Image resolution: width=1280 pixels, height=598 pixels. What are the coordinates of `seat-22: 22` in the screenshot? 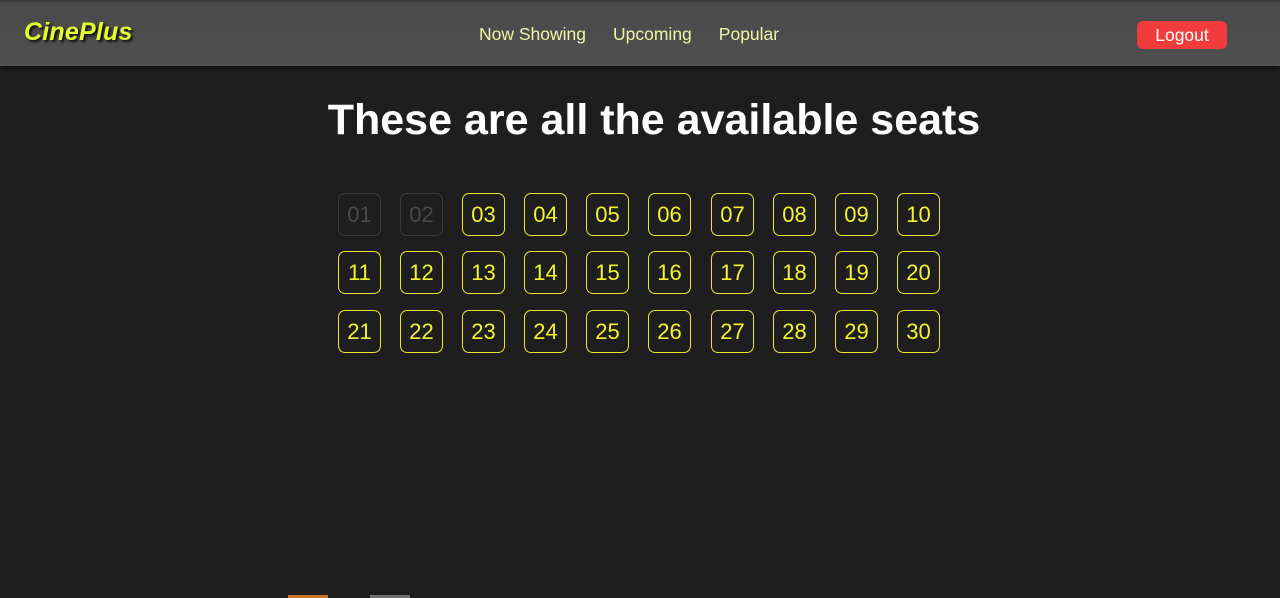 It's located at (421, 331).